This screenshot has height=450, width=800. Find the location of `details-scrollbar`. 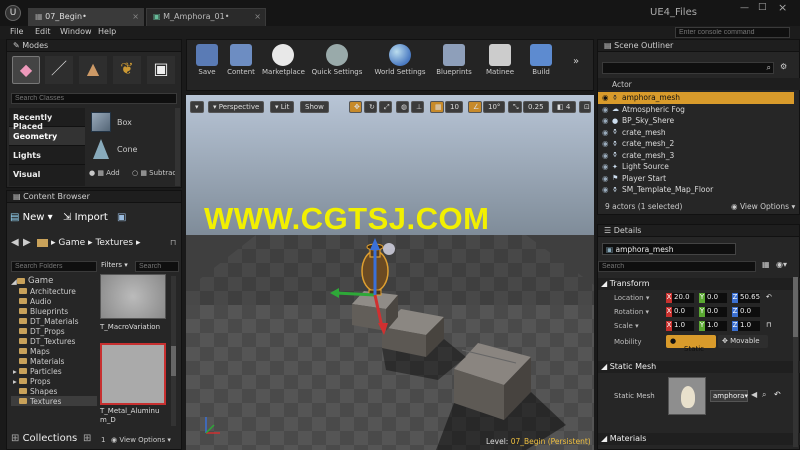

details-scrollbar is located at coordinates (795, 362).